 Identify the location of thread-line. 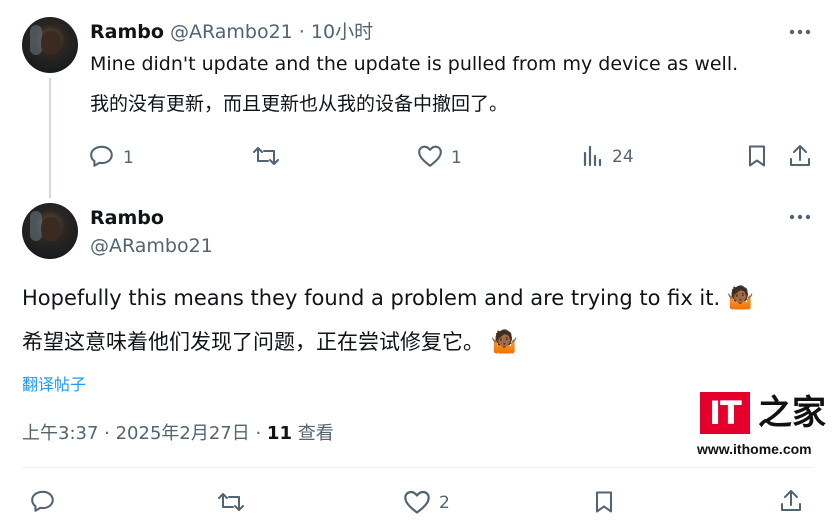
(50, 138).